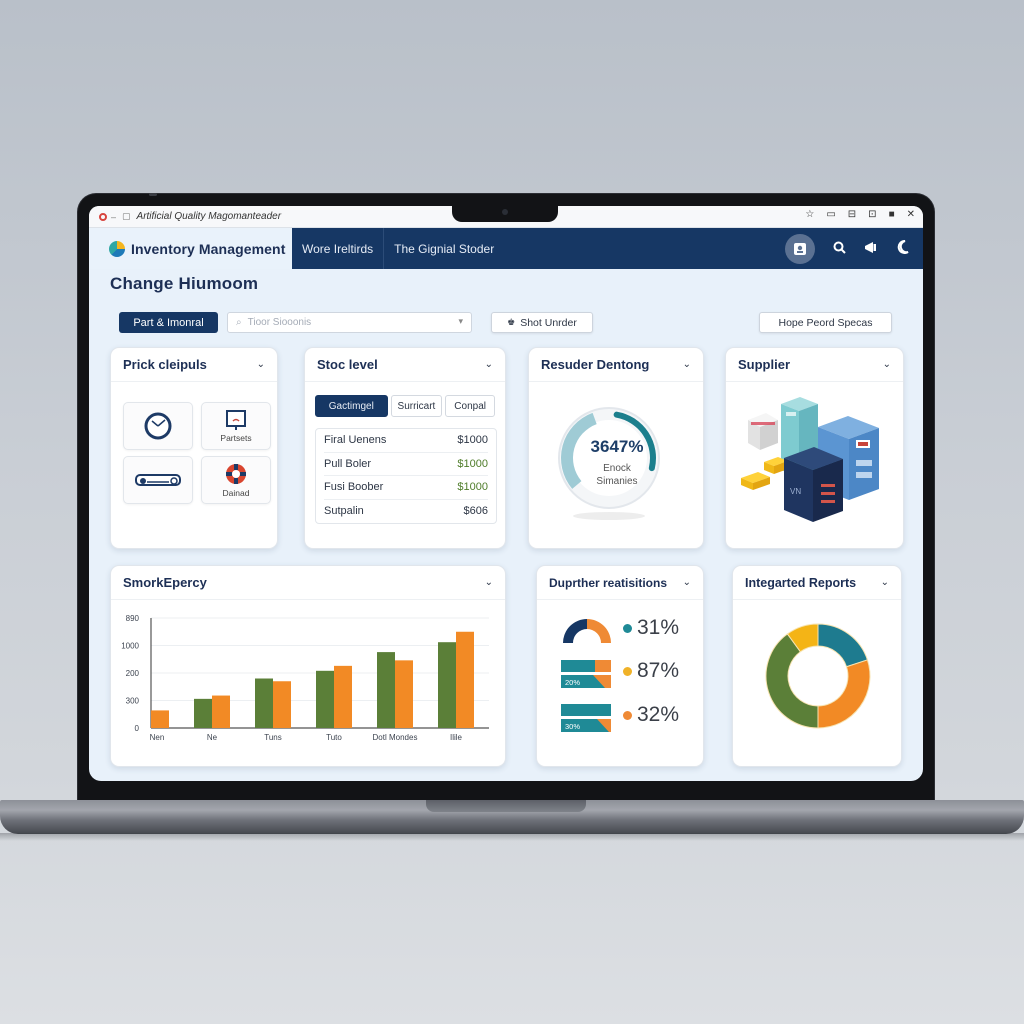 This screenshot has height=1024, width=1024. I want to click on card-header: Stoc level ⌄, so click(405, 365).